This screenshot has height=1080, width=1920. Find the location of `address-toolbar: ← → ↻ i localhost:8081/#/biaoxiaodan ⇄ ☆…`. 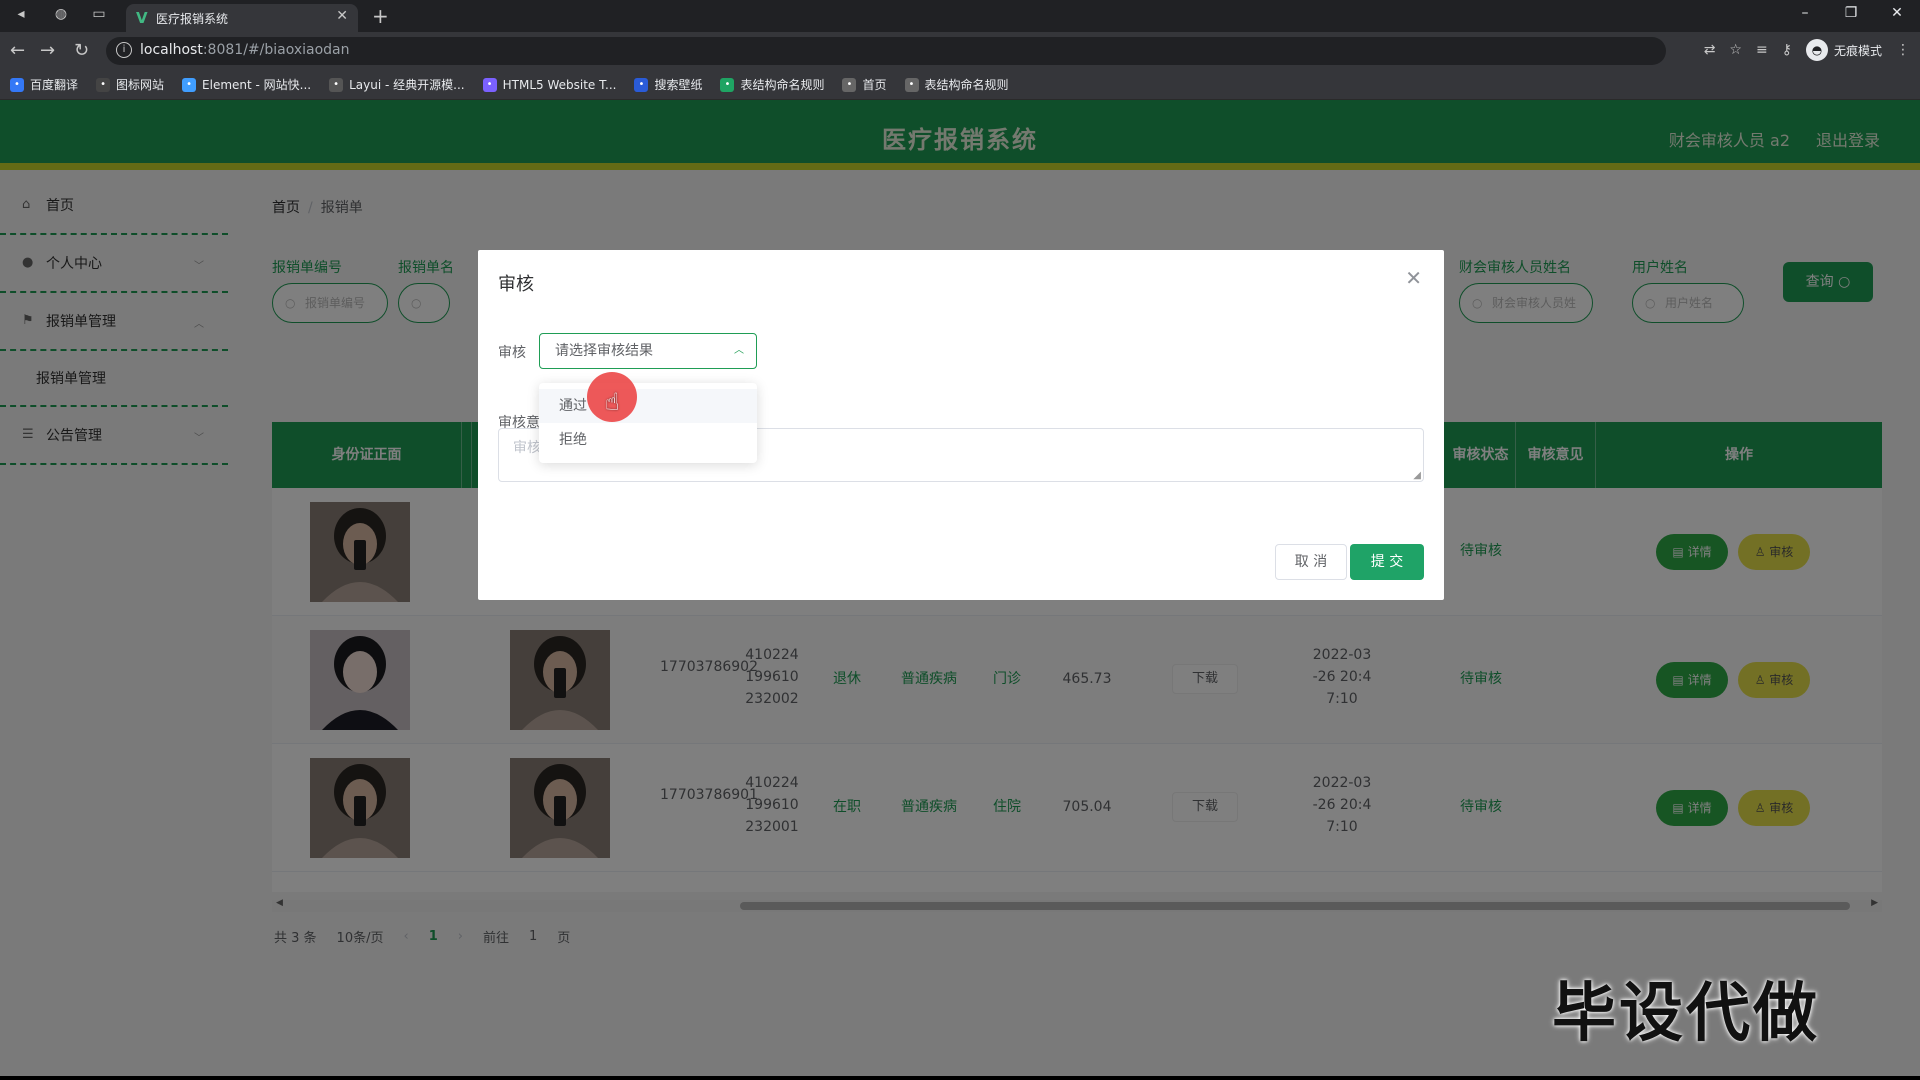

address-toolbar: ← → ↻ i localhost:8081/#/biaoxiaodan ⇄ ☆… is located at coordinates (960, 51).